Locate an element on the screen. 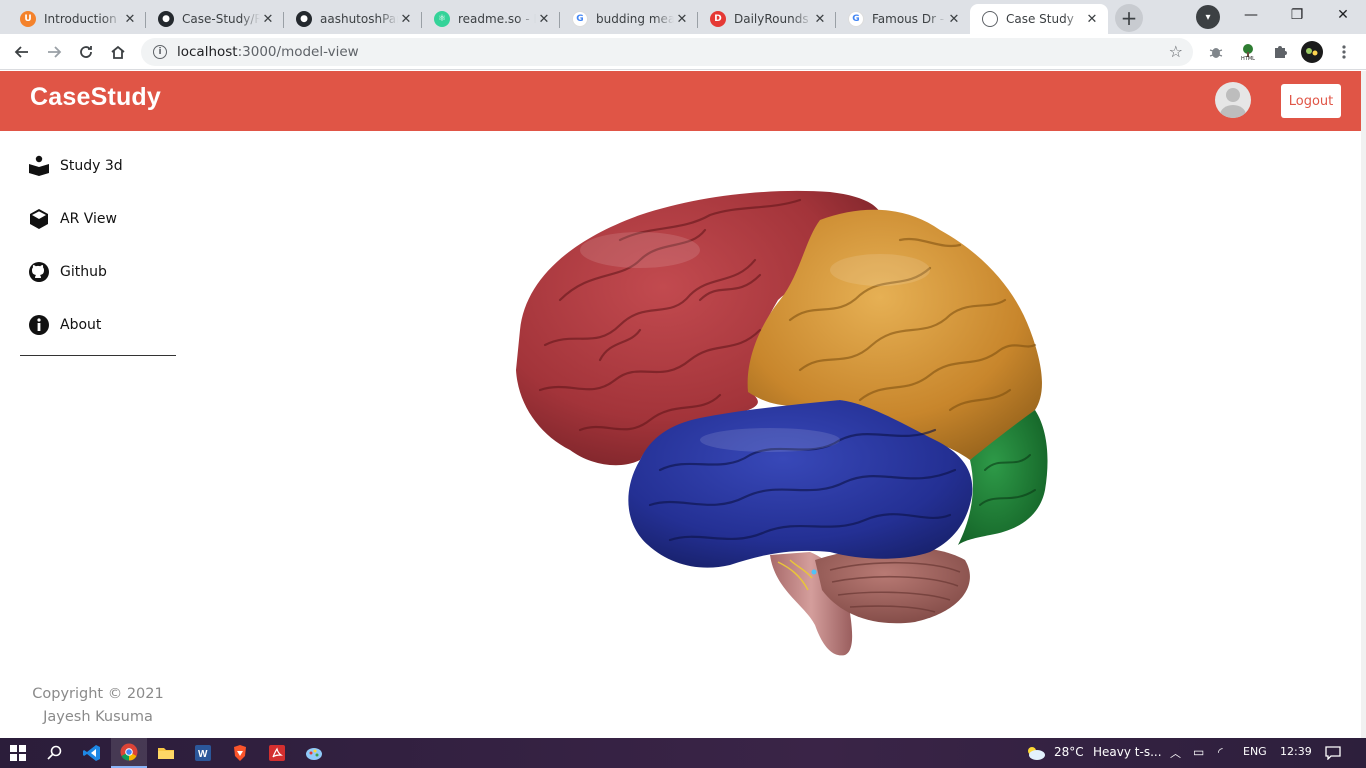 The height and width of the screenshot is (768, 1366). reader-icon is located at coordinates (39, 165).